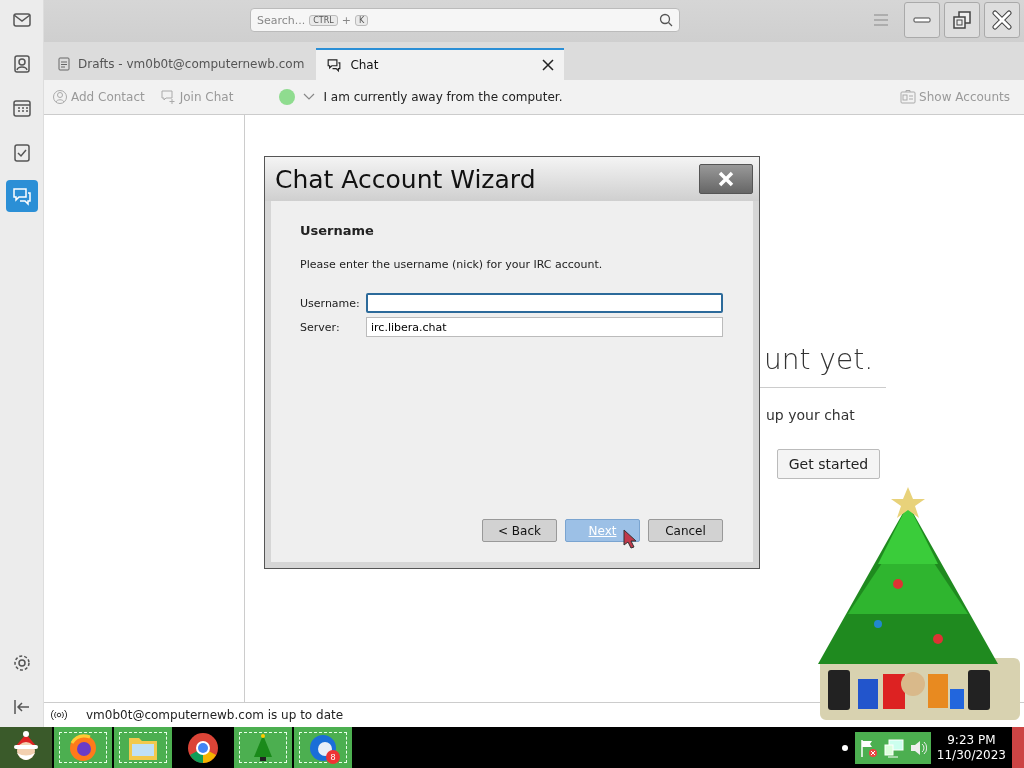 The width and height of the screenshot is (1024, 768). I want to click on section-heading: Username, so click(337, 230).